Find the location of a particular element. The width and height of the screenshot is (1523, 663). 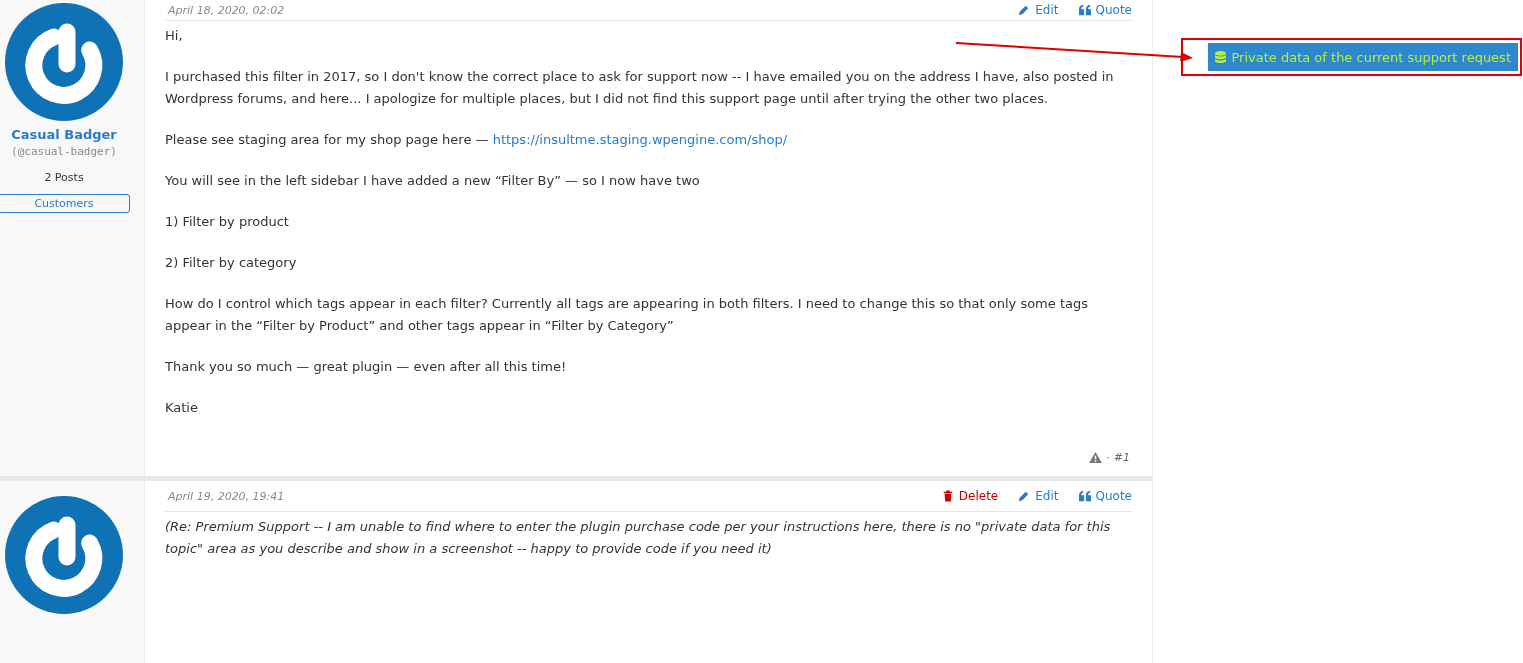

trash-icon is located at coordinates (947, 496).